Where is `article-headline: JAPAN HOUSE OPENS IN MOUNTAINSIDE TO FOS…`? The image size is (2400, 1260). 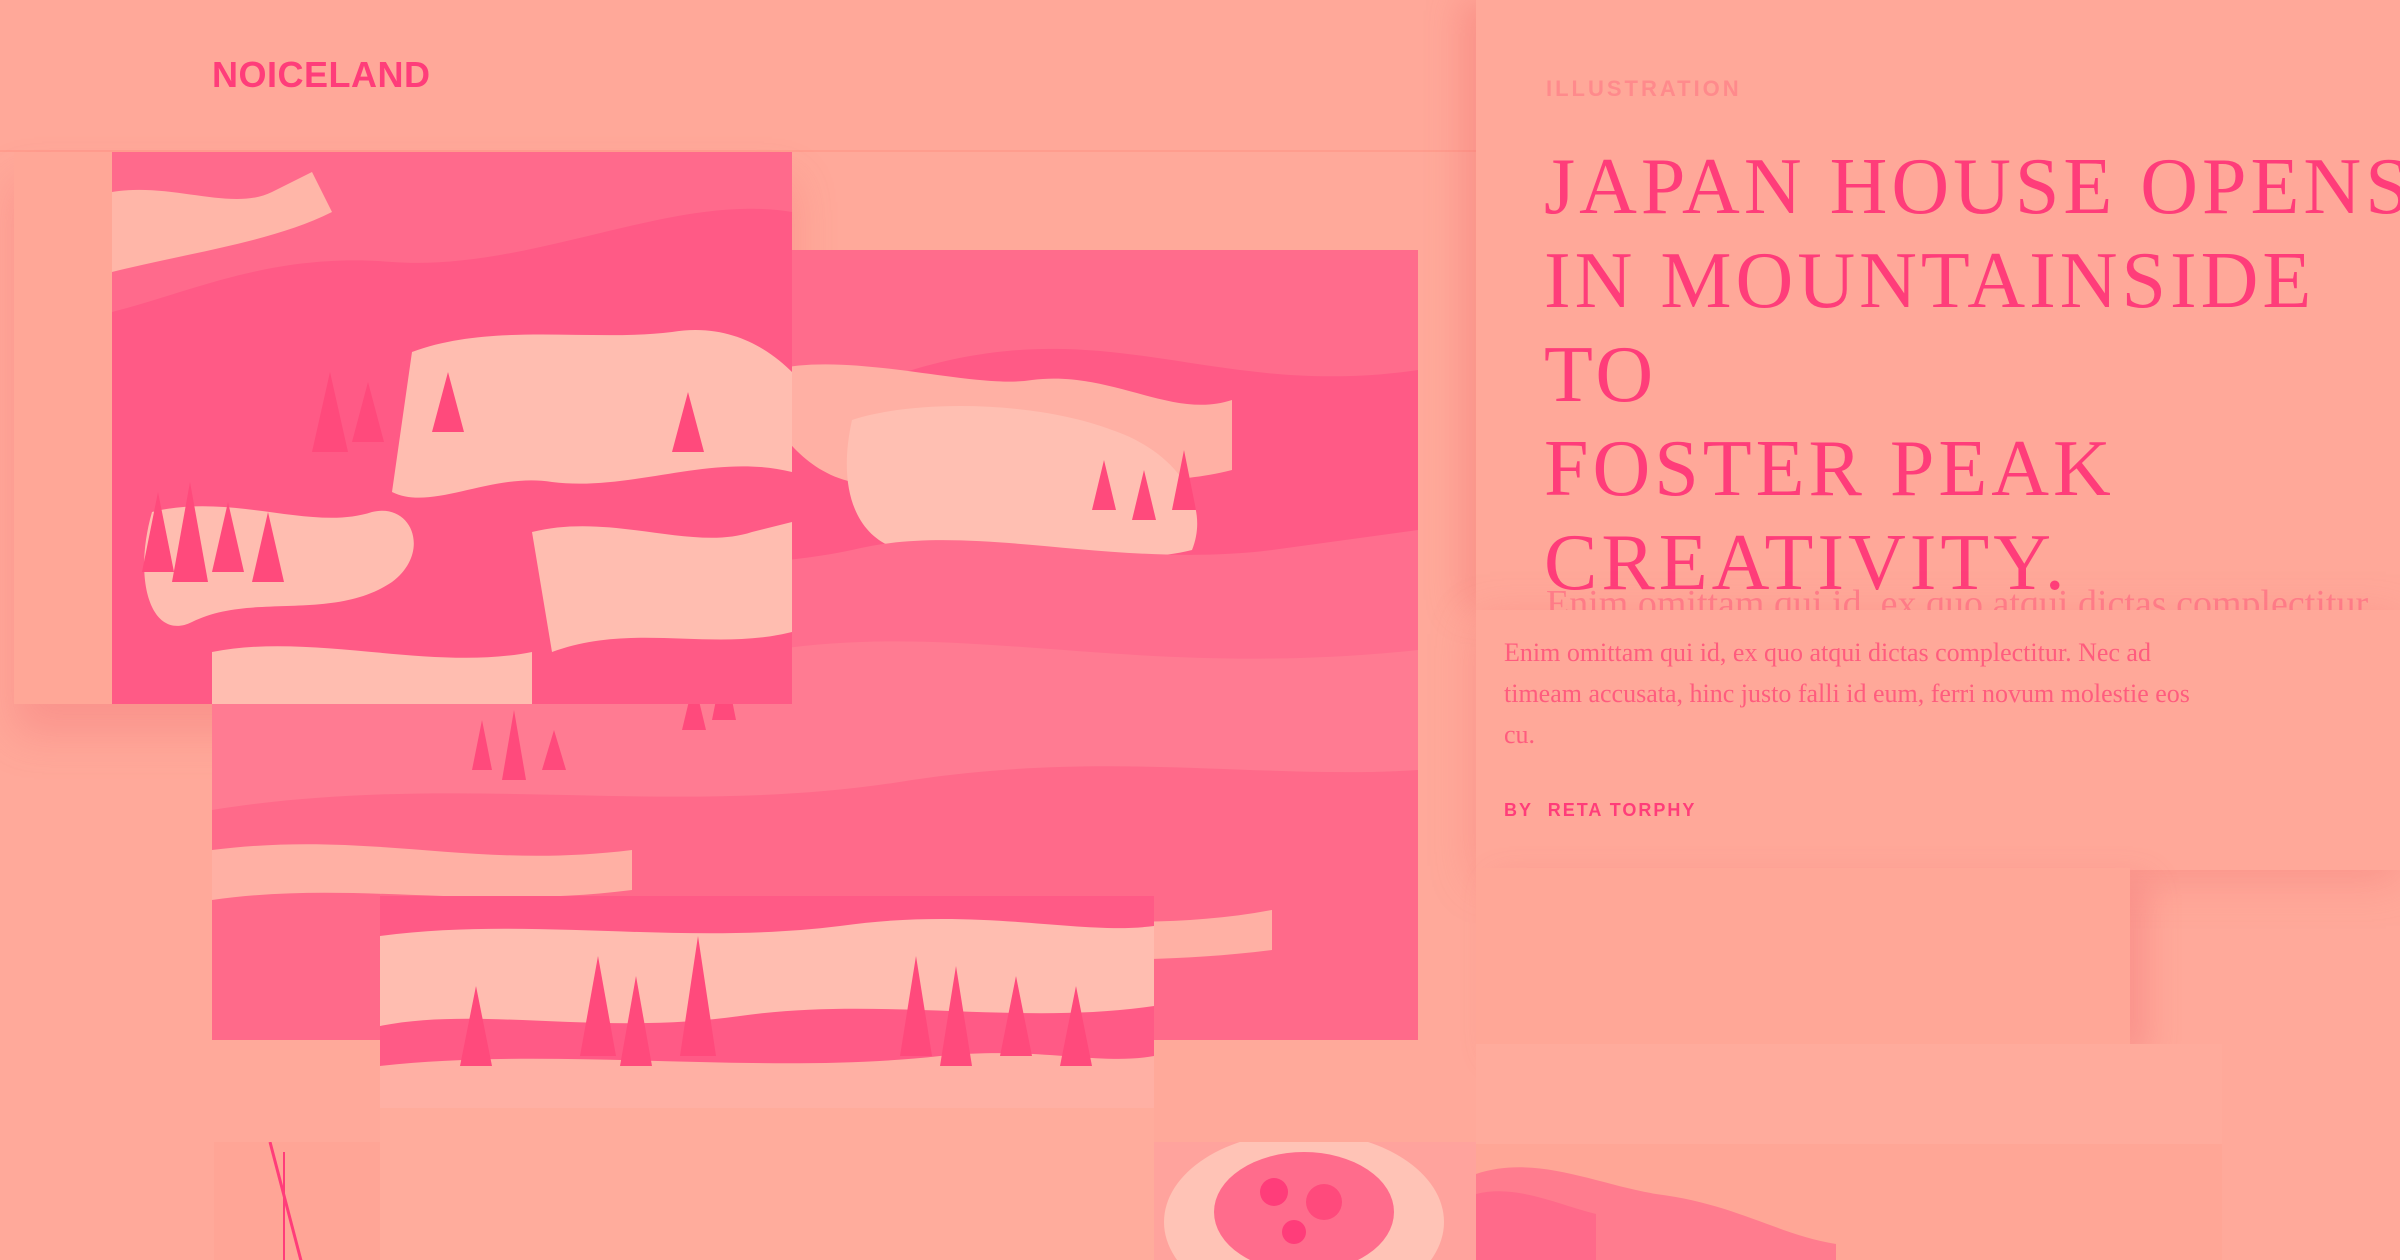 article-headline: JAPAN HOUSE OPENS IN MOUNTAINSIDE TO FOS… is located at coordinates (1972, 375).